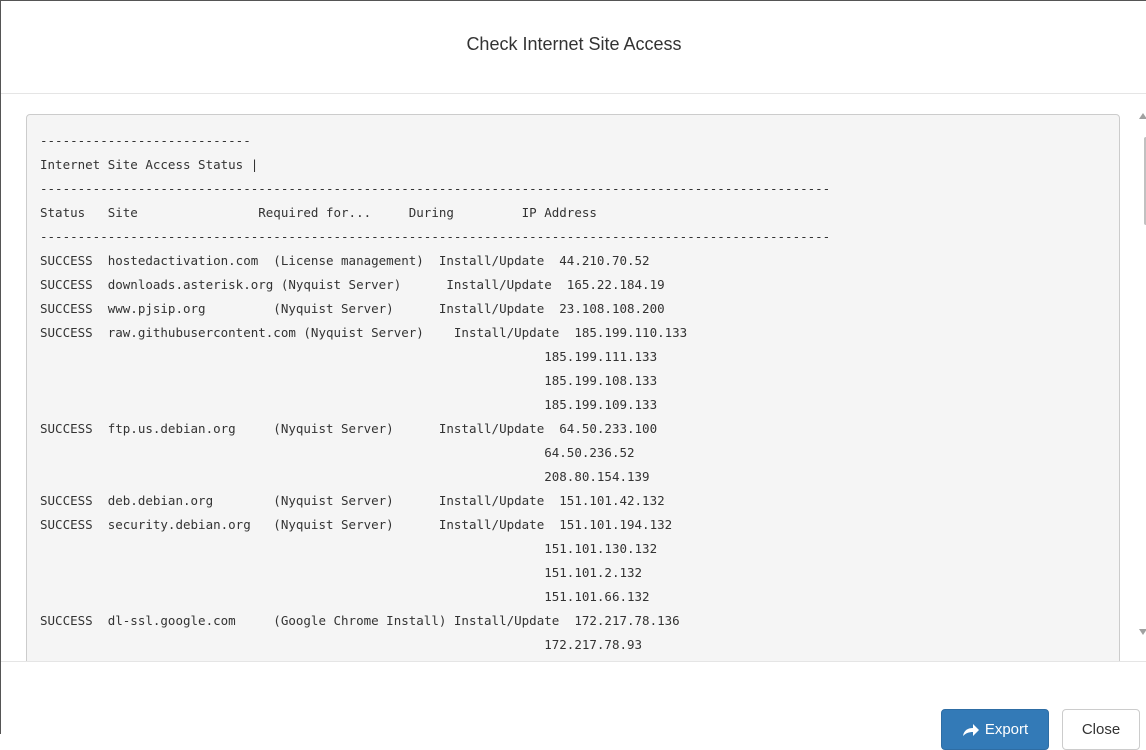 The height and width of the screenshot is (750, 1146). What do you see at coordinates (574, 44) in the screenshot?
I see `dialog-title: Check Internet Site Access` at bounding box center [574, 44].